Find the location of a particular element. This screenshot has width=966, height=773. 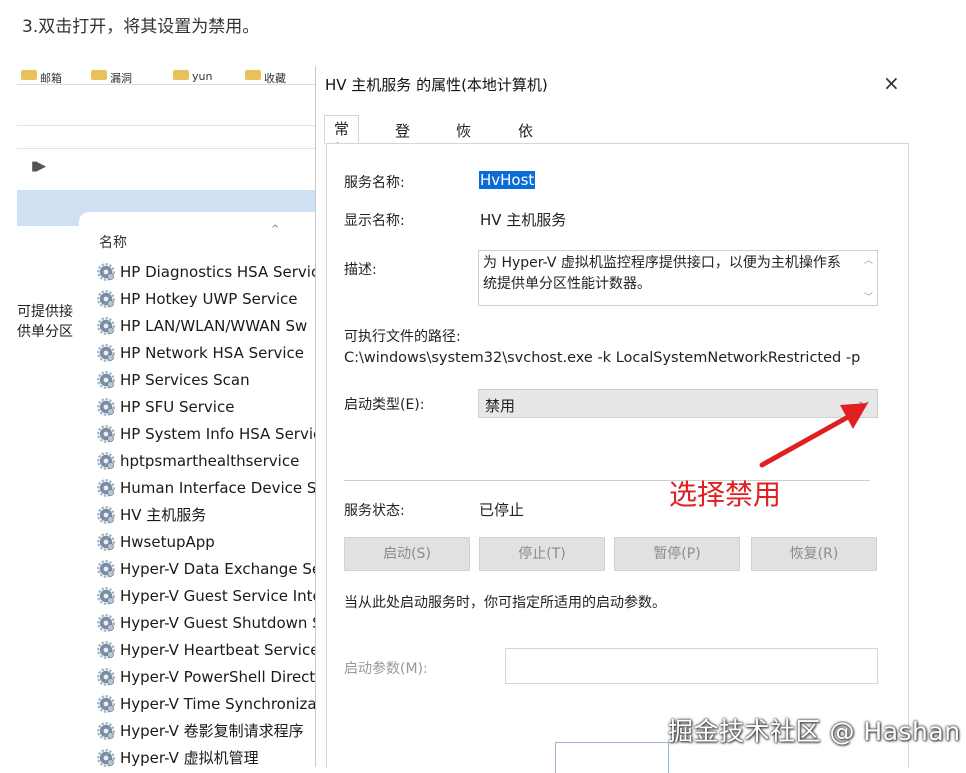

service-name: Hyper-V Data Exchange Ser is located at coordinates (217, 568).